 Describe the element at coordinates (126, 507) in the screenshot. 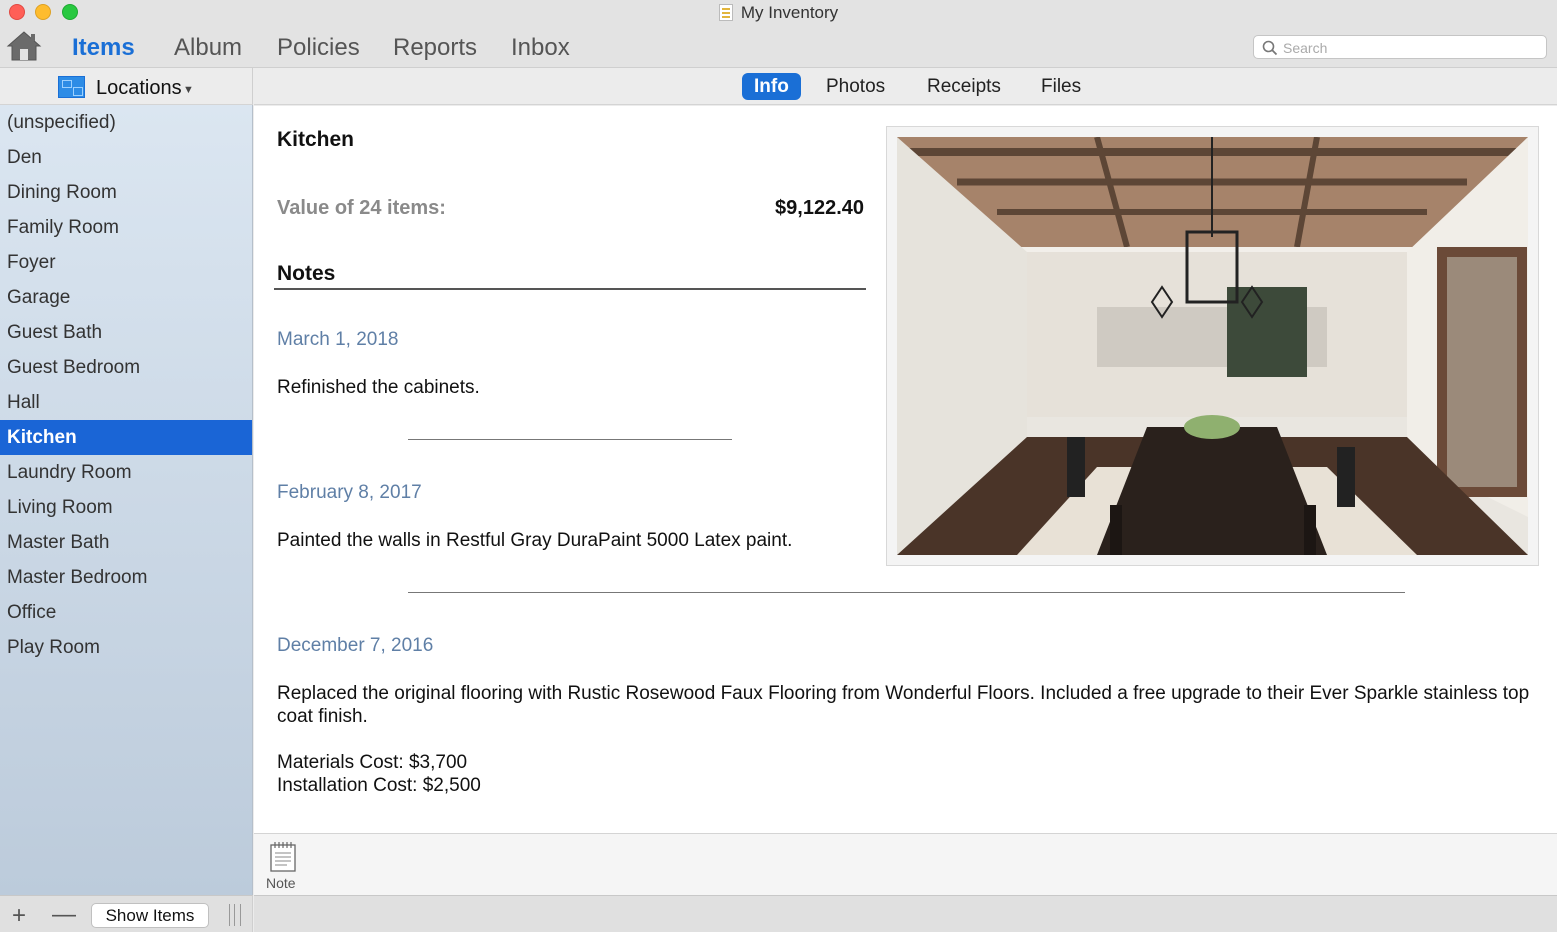

I see `location-item-living-room: Living Room` at that location.